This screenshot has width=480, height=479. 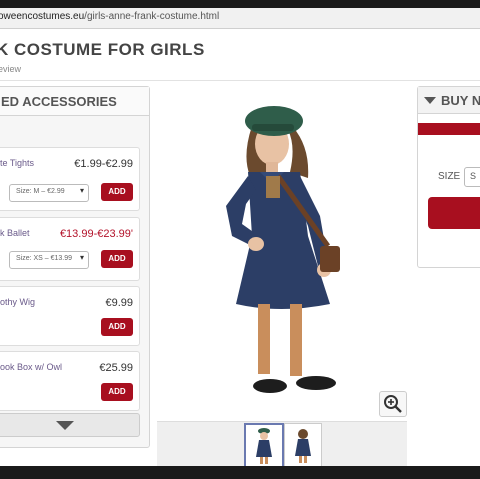 I want to click on magnifier-plus-icon, so click(x=393, y=404).